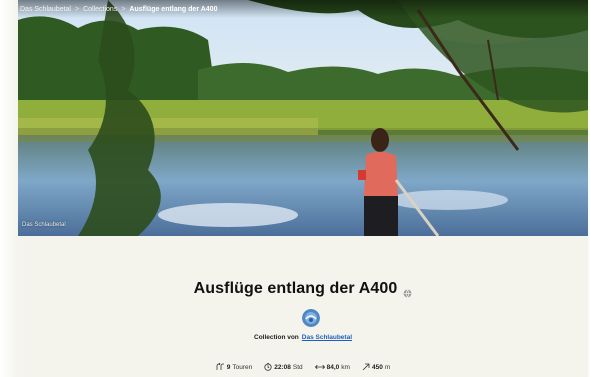 The width and height of the screenshot is (590, 377). I want to click on breadcrumb-item-current: Ausflüge entlang der A400, so click(173, 9).